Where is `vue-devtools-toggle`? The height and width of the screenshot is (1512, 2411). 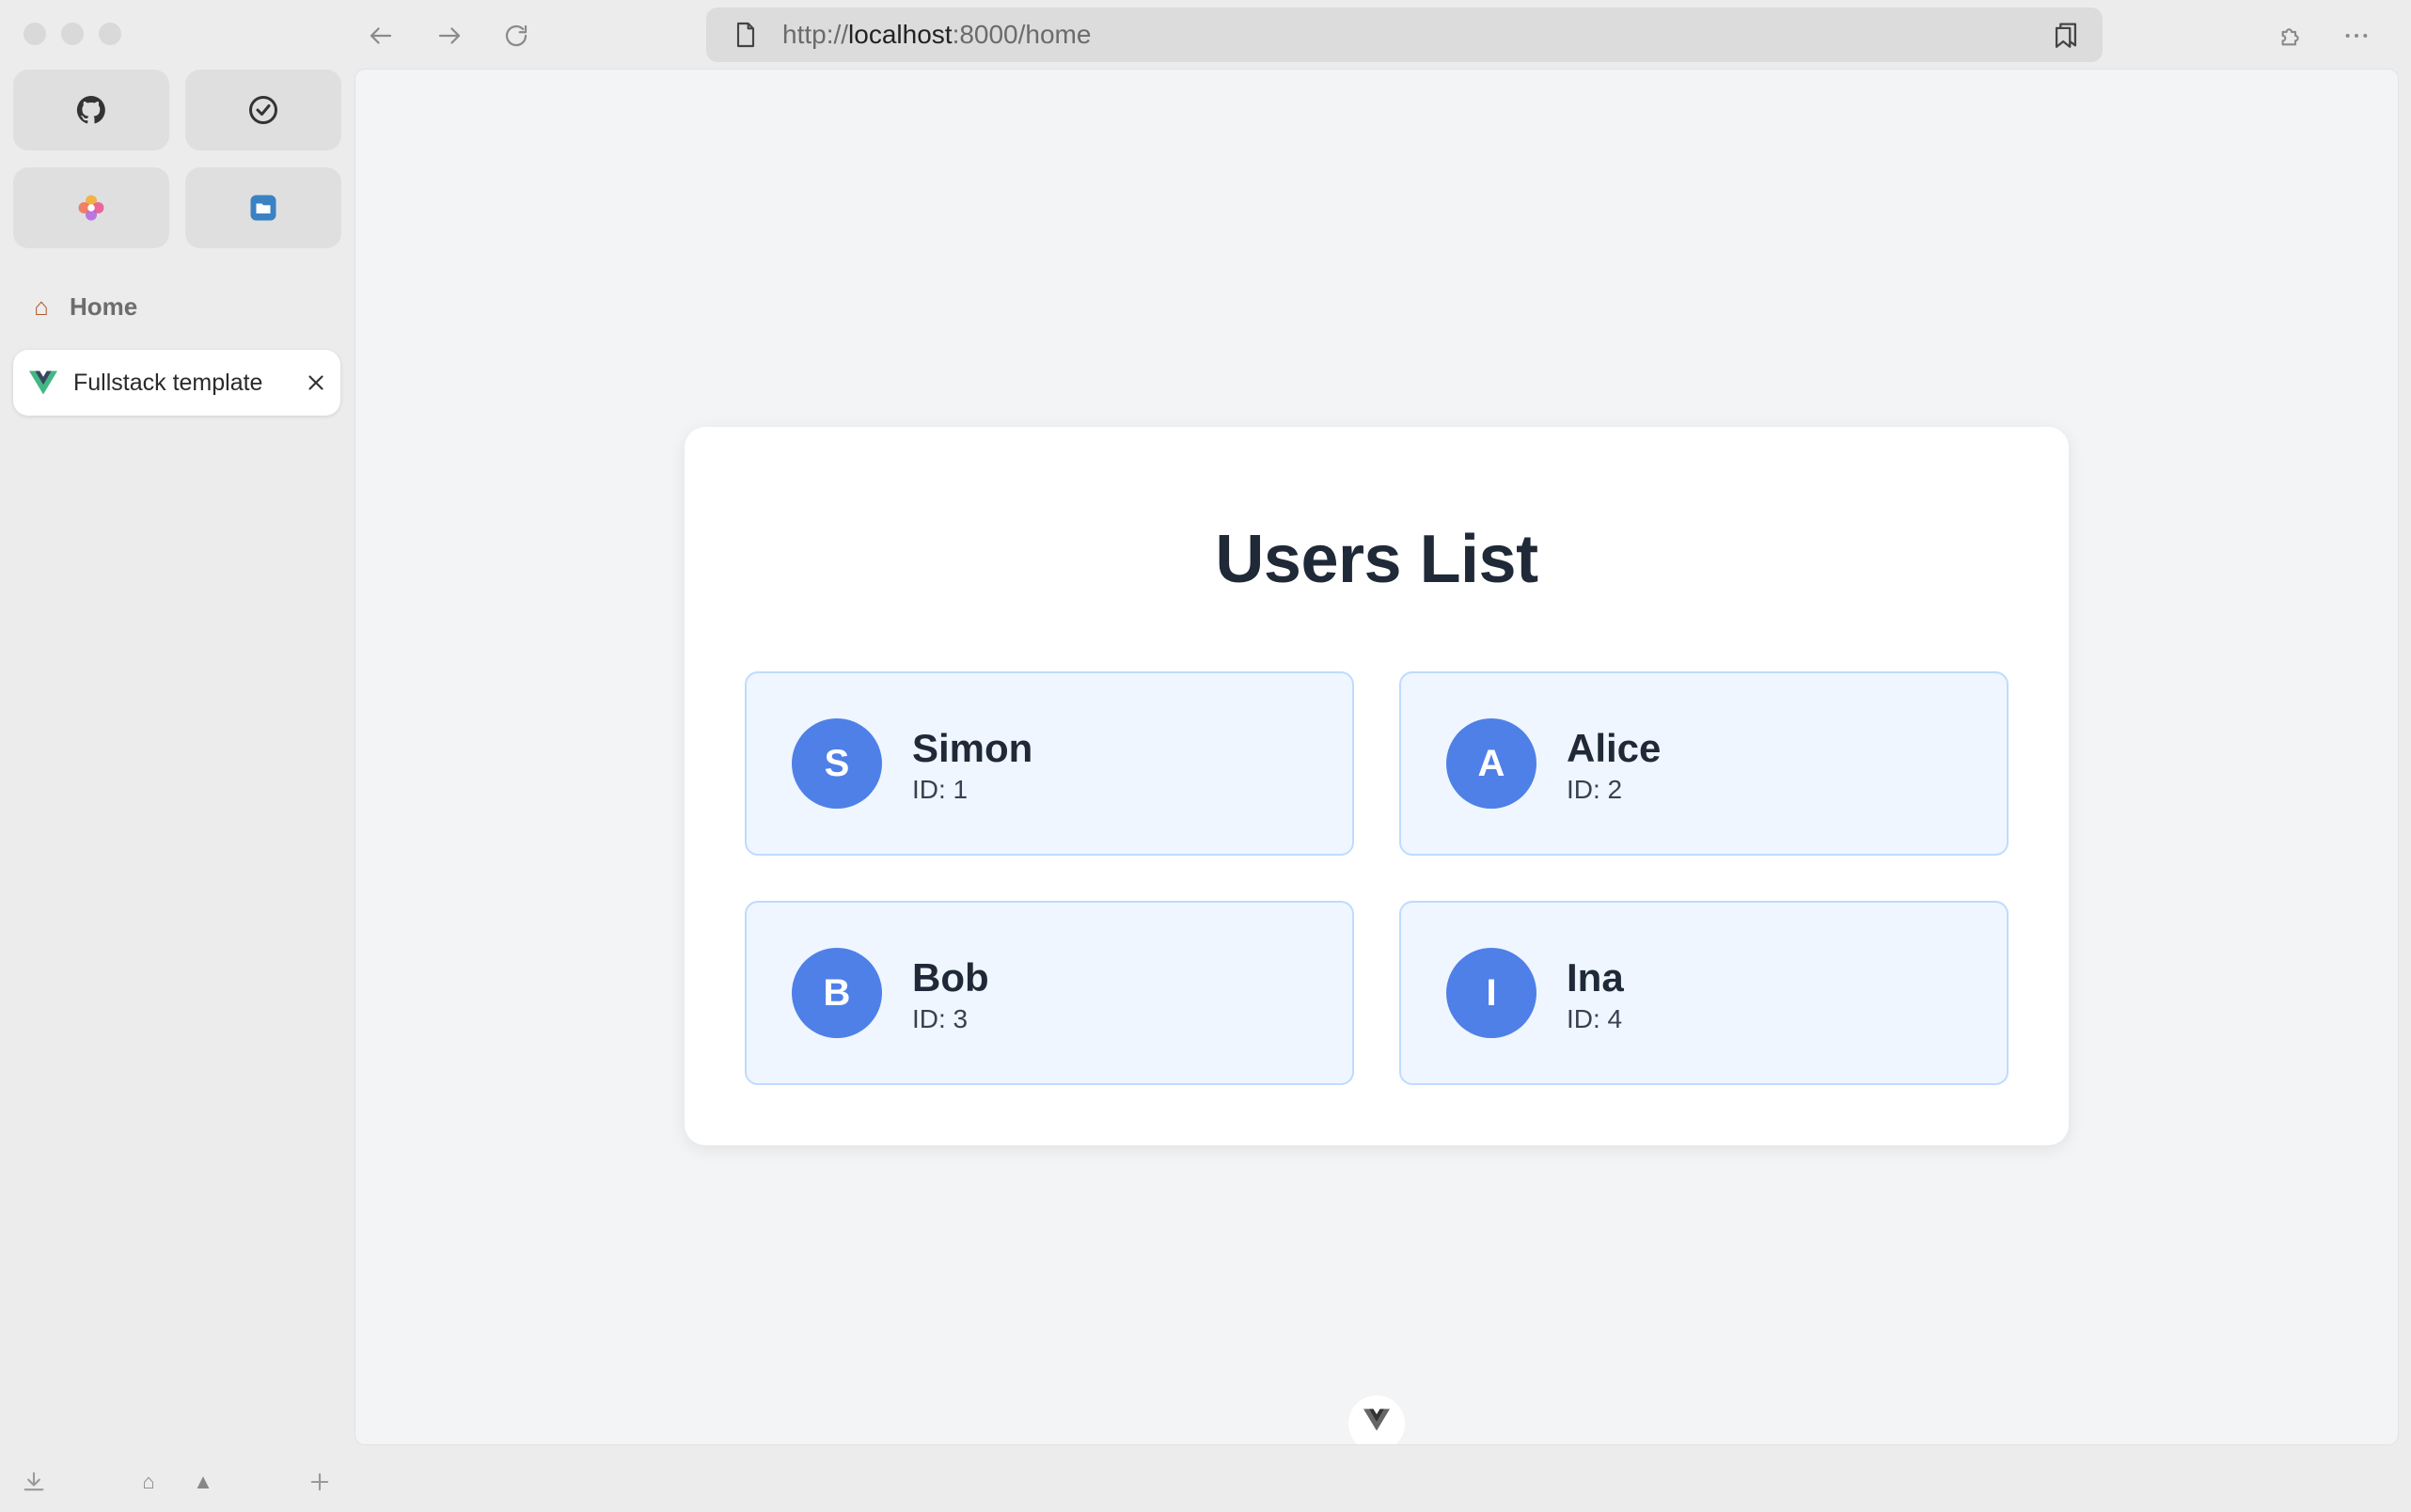
vue-devtools-toggle is located at coordinates (1376, 1419).